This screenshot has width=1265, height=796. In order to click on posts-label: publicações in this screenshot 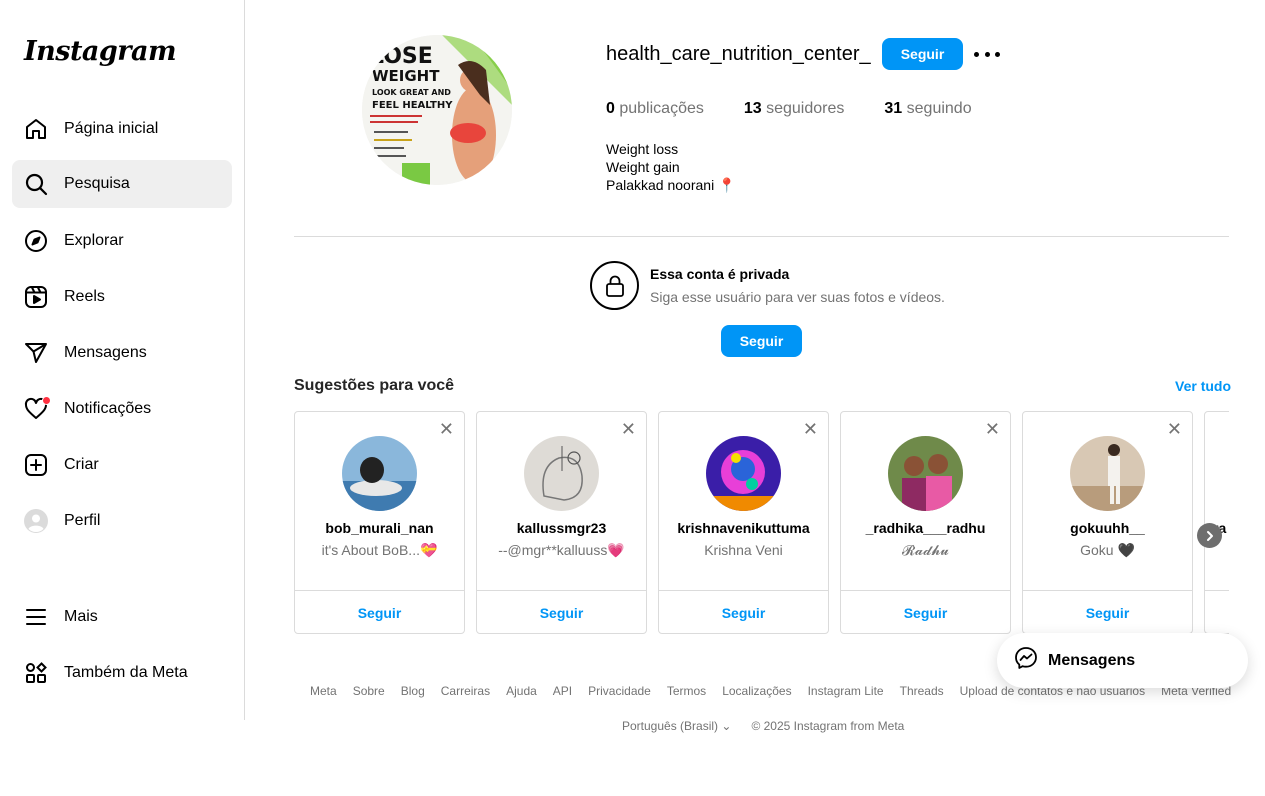, I will do `click(661, 108)`.